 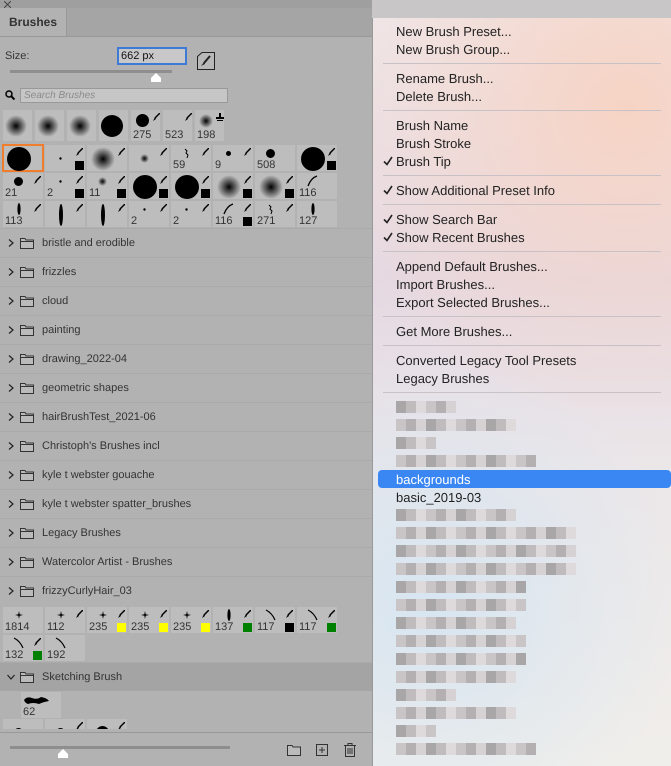 I want to click on new-group-icon, so click(x=294, y=749).